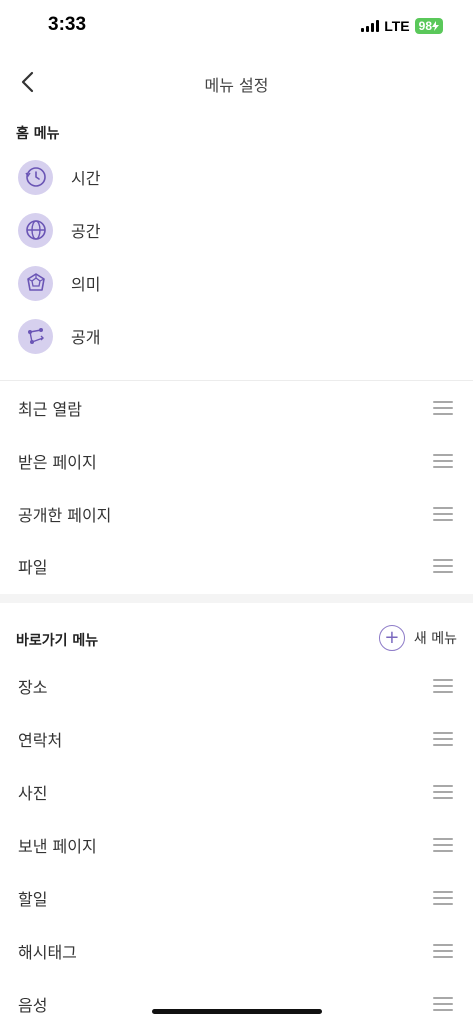 The height and width of the screenshot is (1024, 473). I want to click on battery-level: 98, so click(425, 26).